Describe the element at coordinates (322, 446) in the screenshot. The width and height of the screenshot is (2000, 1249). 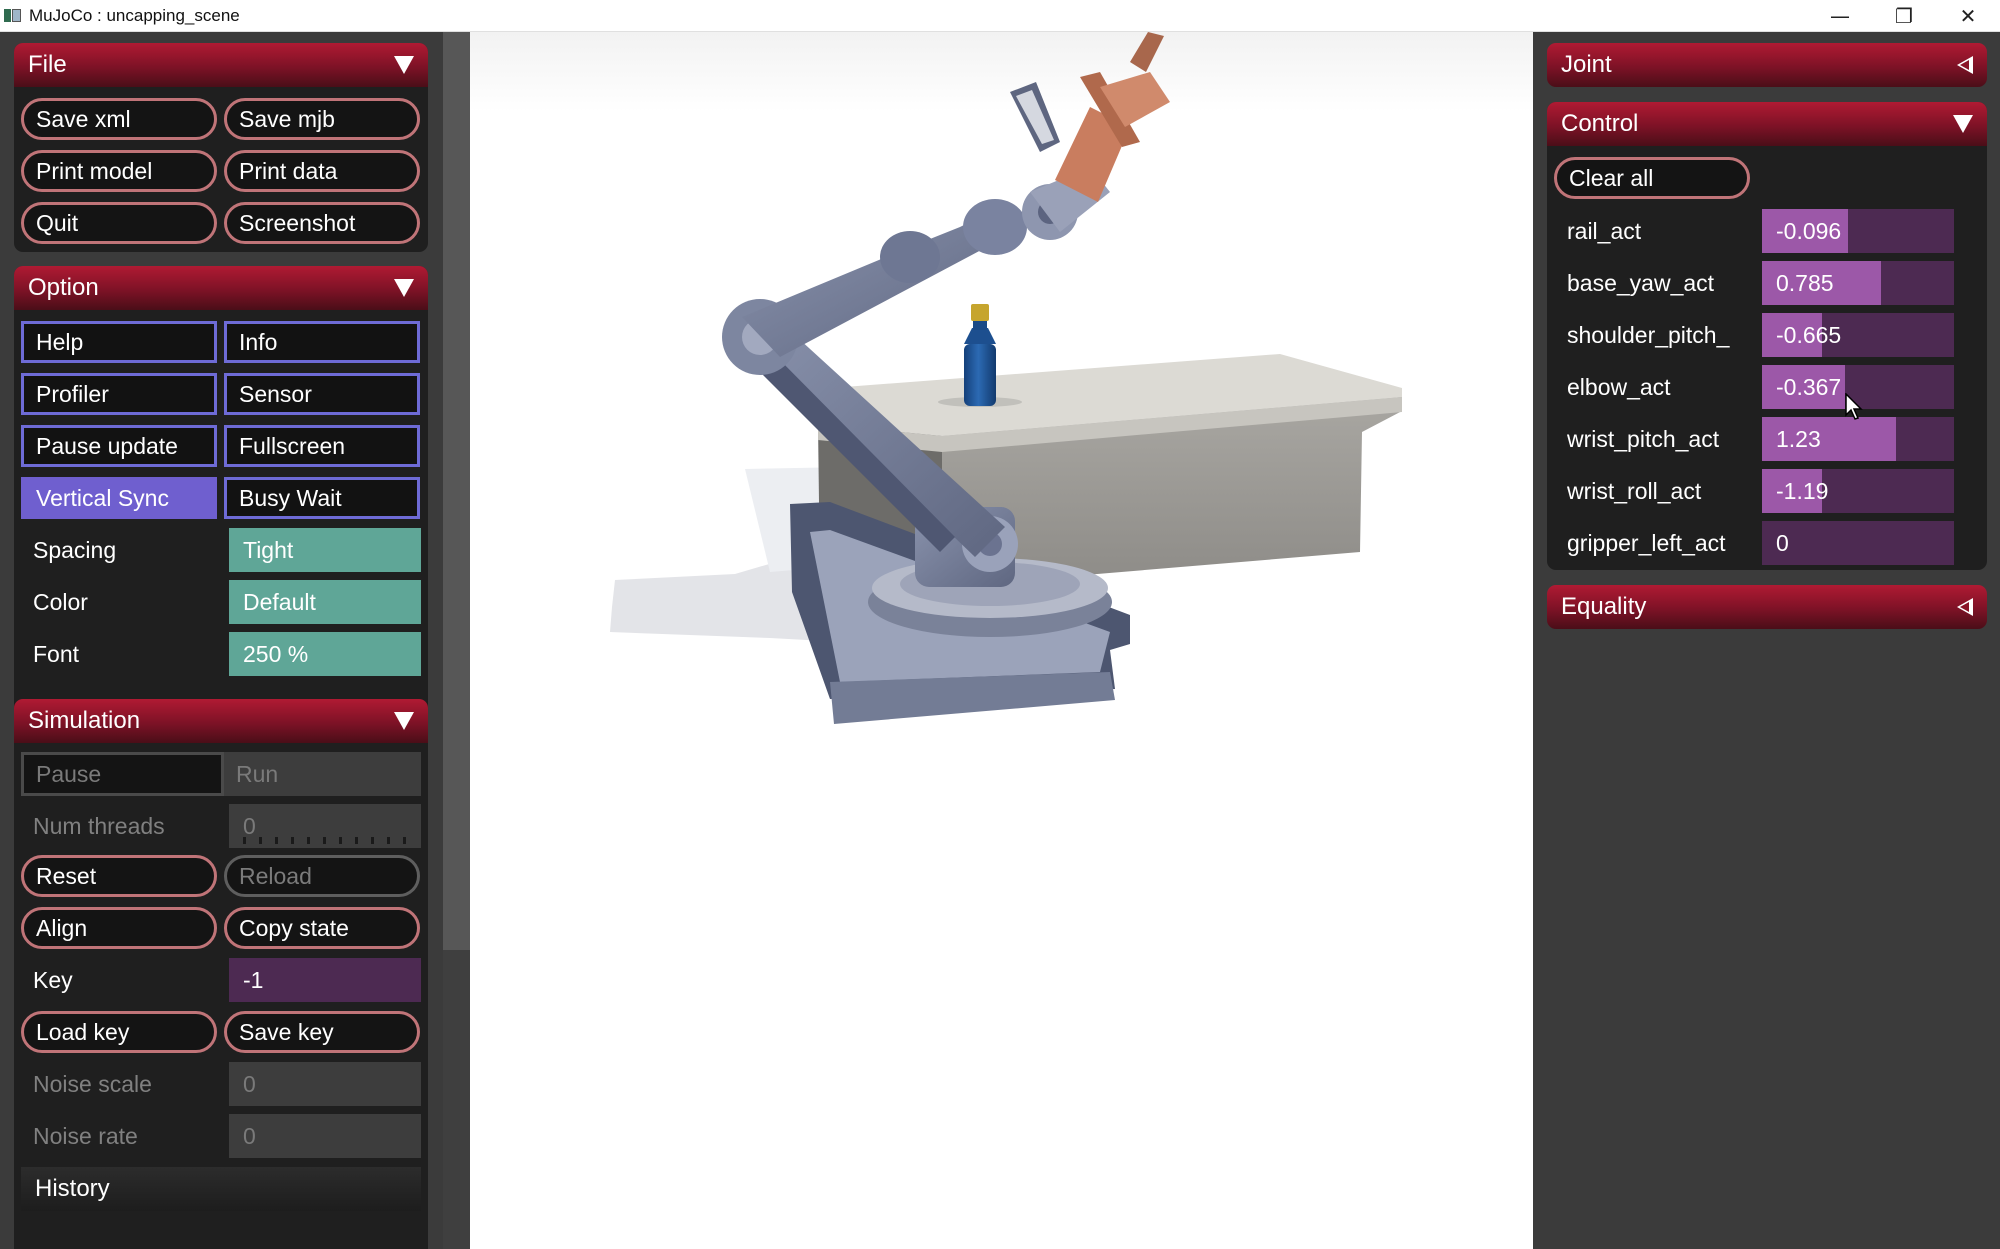
I see `fullscreen-toggle: Fullscreen` at that location.